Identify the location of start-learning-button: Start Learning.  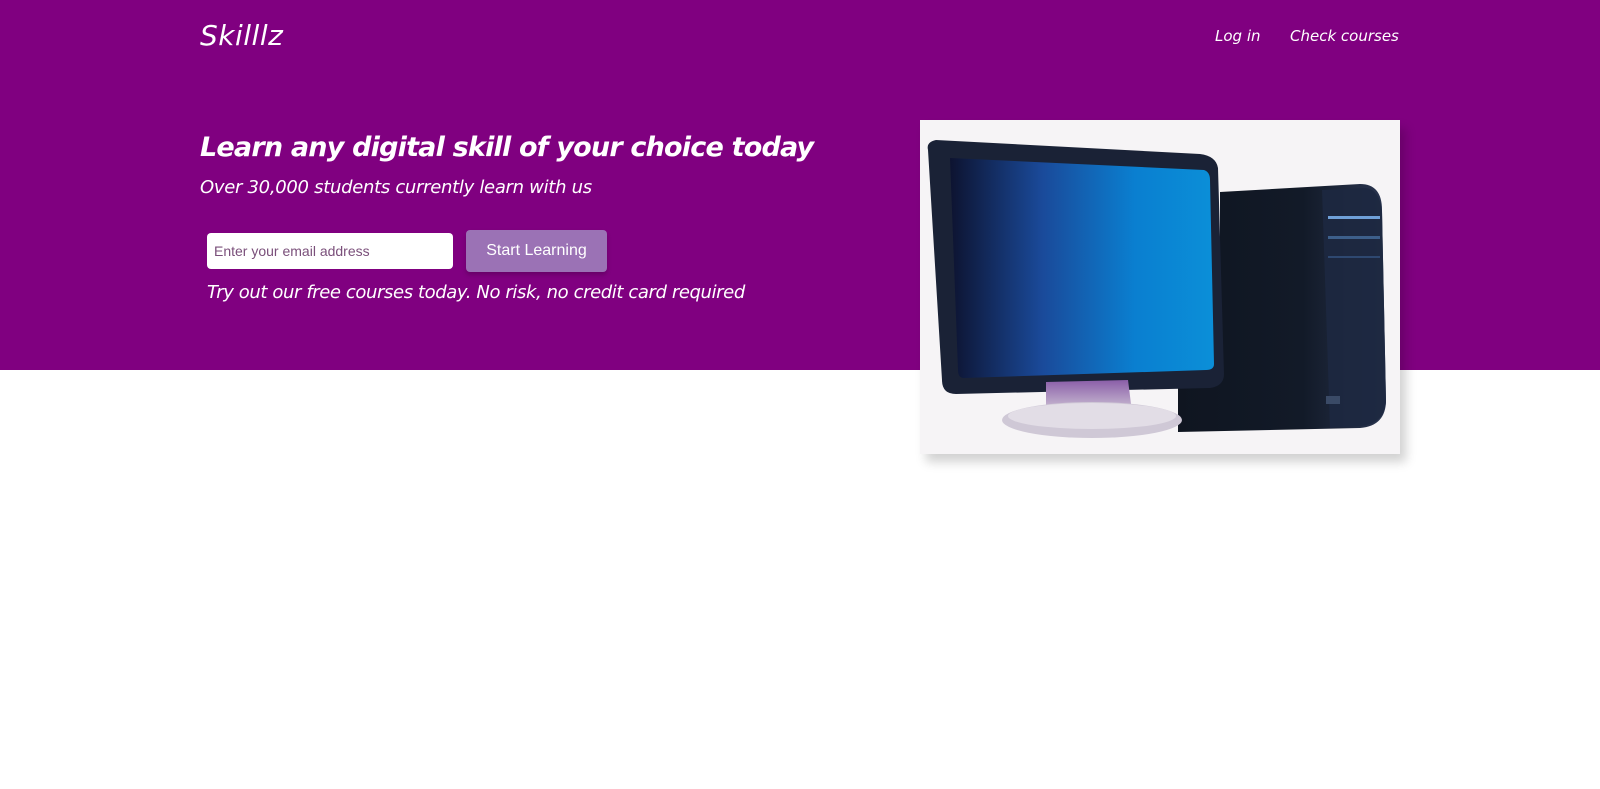
(536, 251).